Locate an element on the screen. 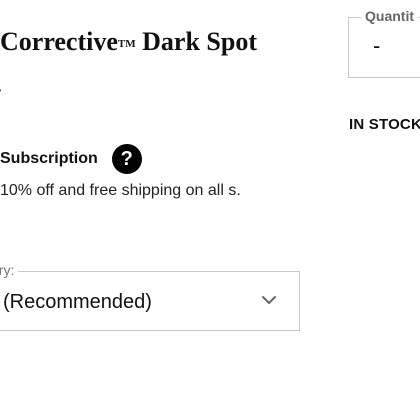  product-title-continuation: - is located at coordinates (1, 89).